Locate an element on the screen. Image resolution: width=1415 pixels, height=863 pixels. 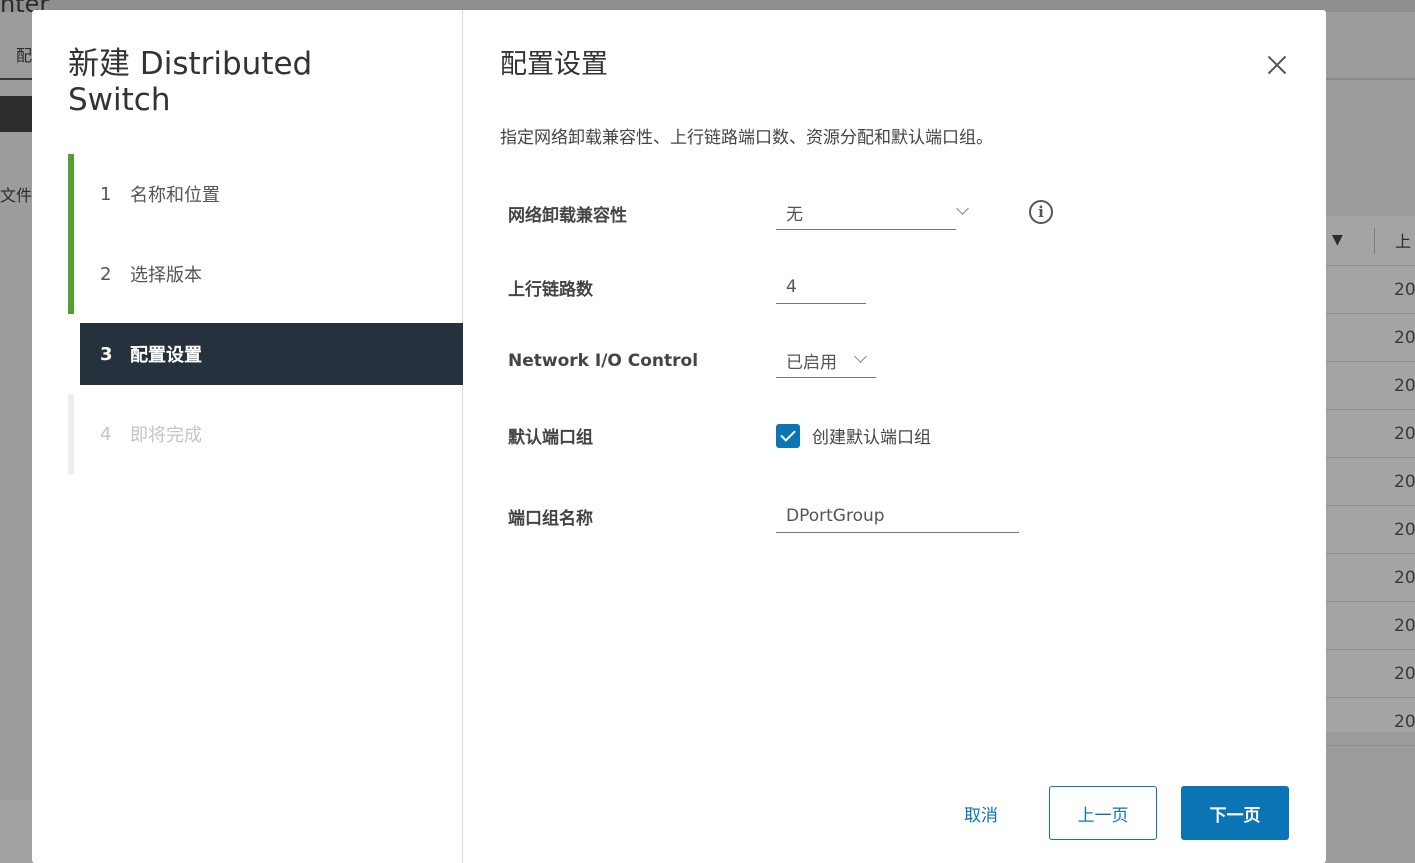
step-label: 配置设置 is located at coordinates (166, 355).